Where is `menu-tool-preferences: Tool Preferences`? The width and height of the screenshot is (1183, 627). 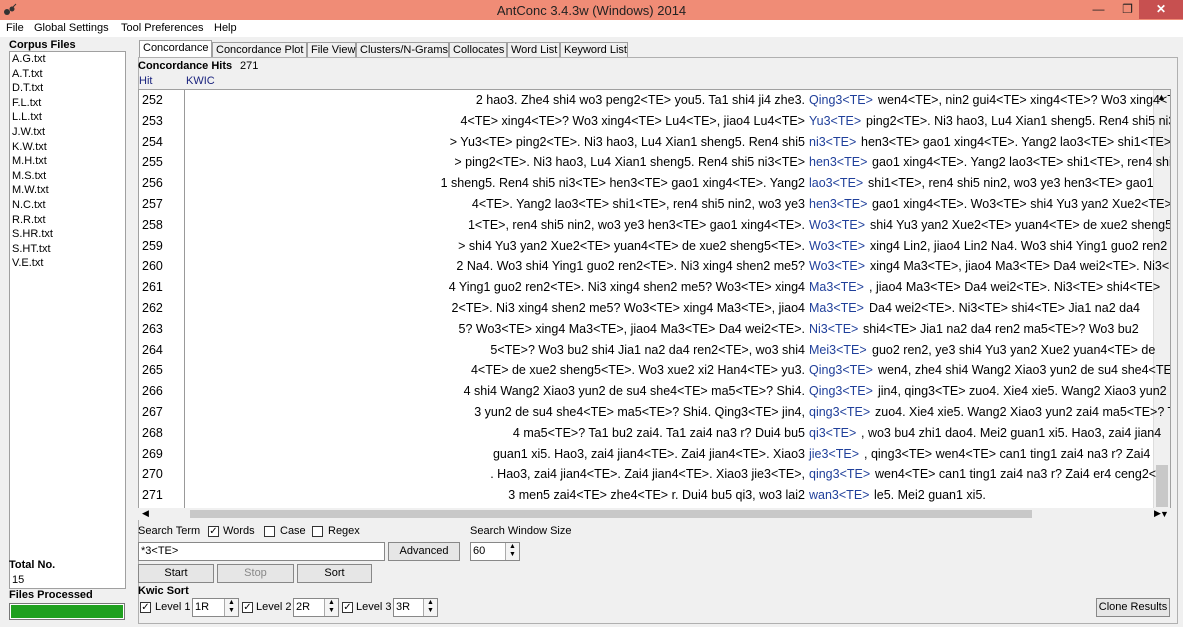 menu-tool-preferences: Tool Preferences is located at coordinates (162, 28).